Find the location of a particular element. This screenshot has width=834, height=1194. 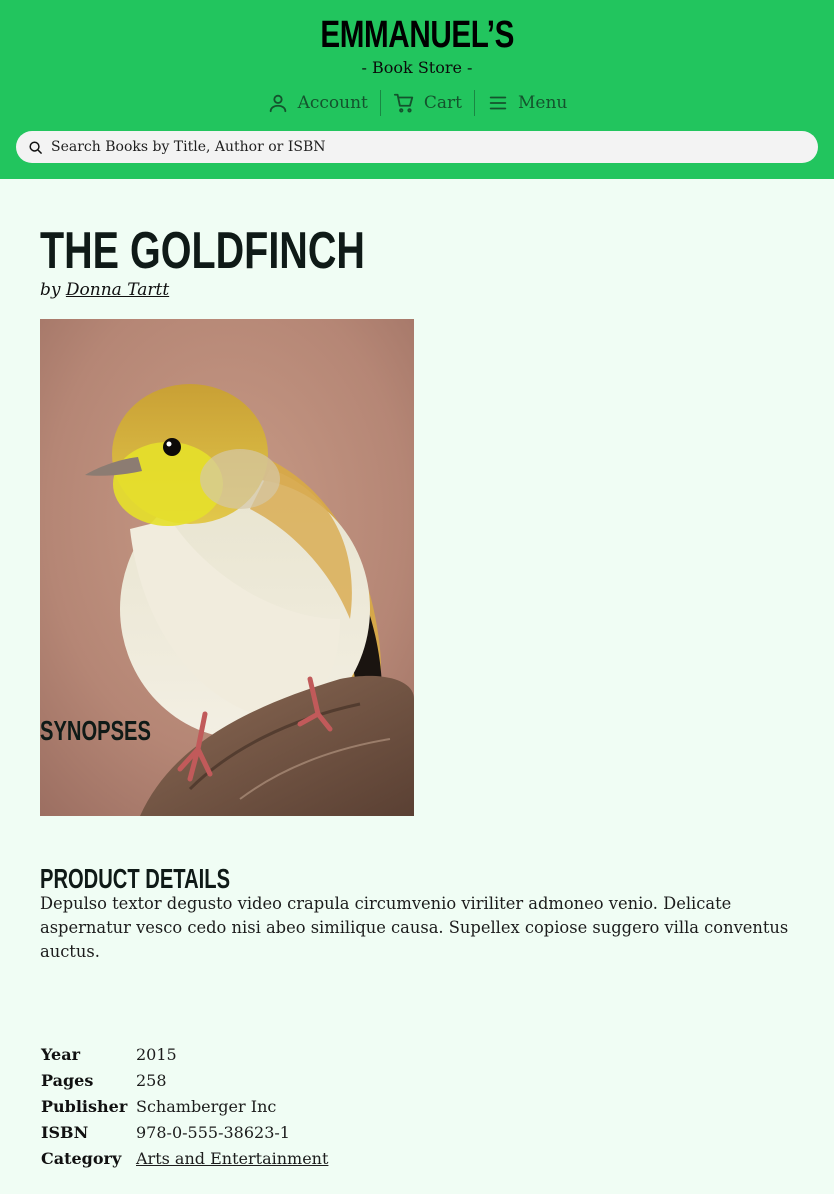

category-link: Arts and Entertainment is located at coordinates (232, 1158).